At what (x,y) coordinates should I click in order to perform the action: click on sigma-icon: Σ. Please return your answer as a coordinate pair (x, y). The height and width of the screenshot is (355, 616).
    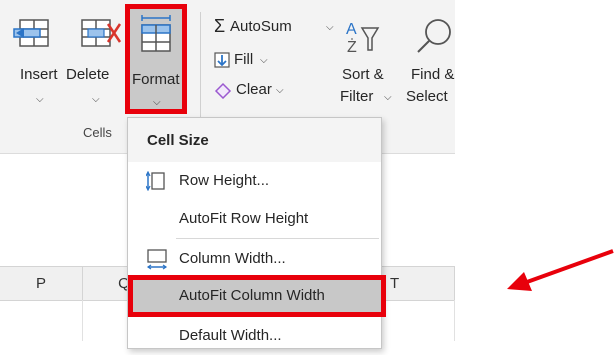
    Looking at the image, I should click on (220, 26).